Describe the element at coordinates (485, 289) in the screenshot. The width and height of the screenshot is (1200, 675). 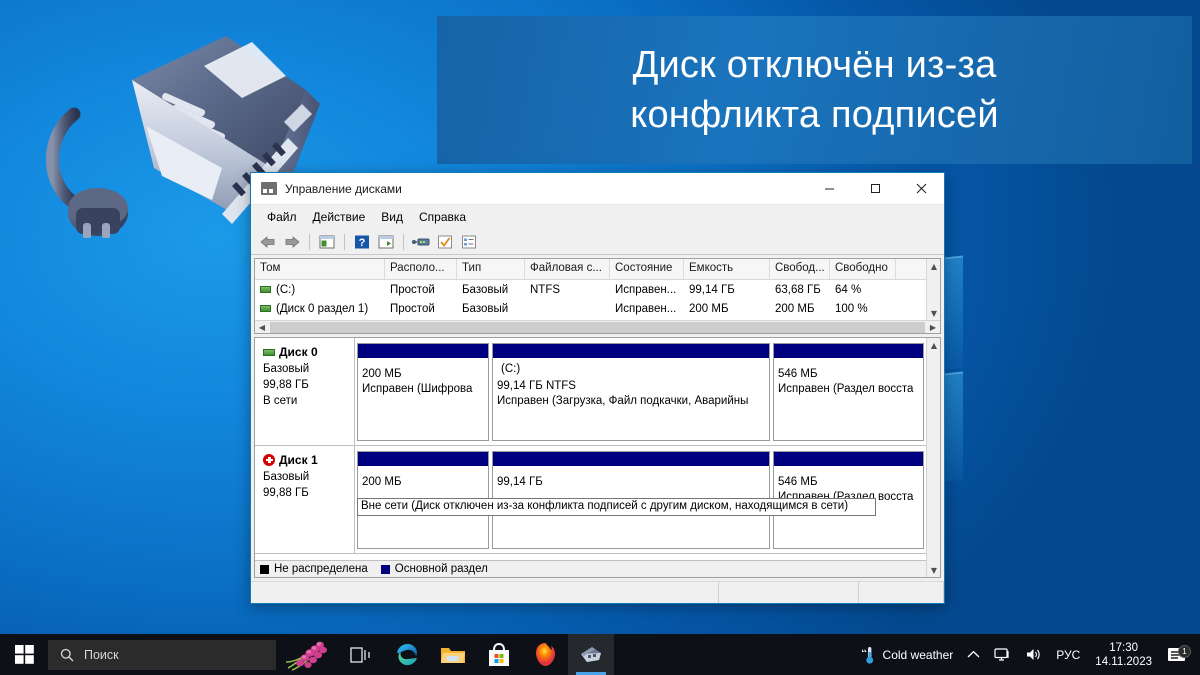
I see `cell-type: Базовый` at that location.